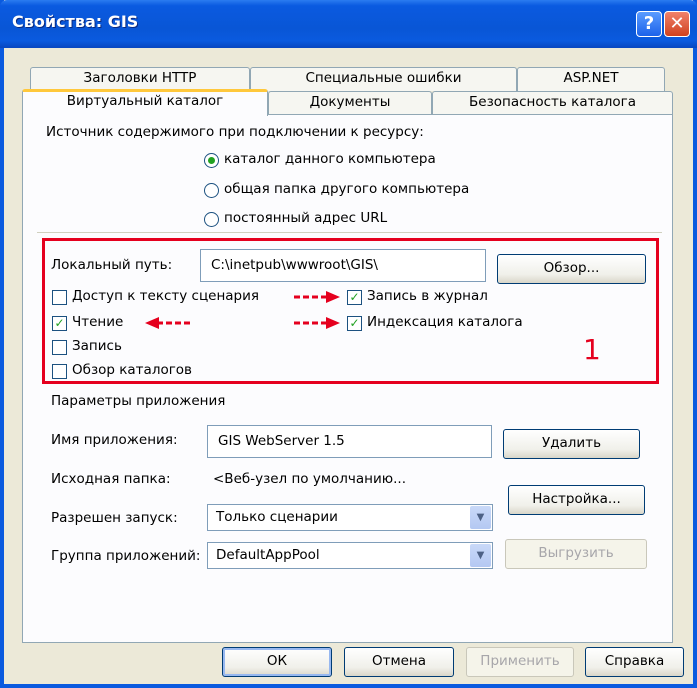 This screenshot has height=688, width=697. What do you see at coordinates (169, 323) in the screenshot?
I see `arrow-left-icon` at bounding box center [169, 323].